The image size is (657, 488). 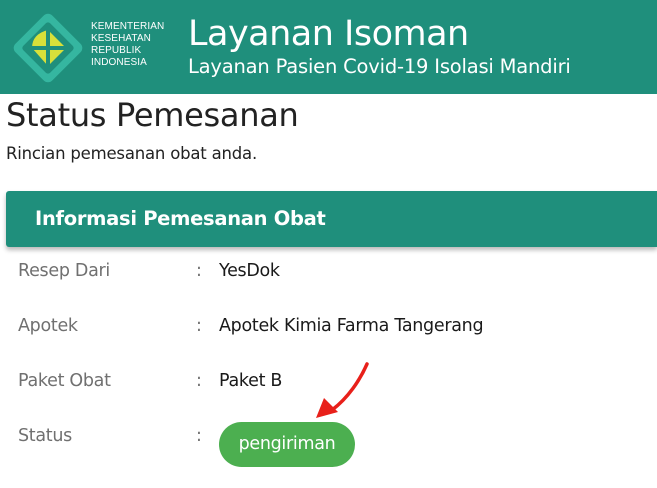 What do you see at coordinates (249, 271) in the screenshot?
I see `row-value: YesDok` at bounding box center [249, 271].